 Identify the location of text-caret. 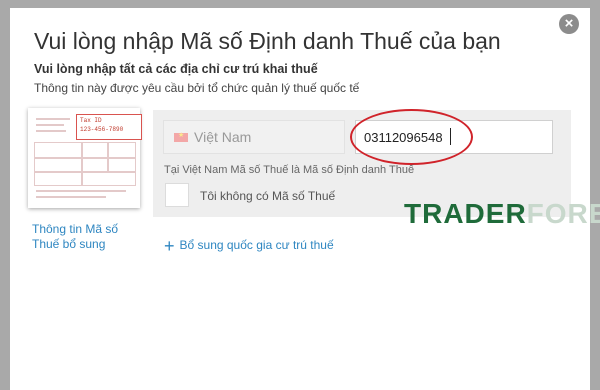
(450, 136).